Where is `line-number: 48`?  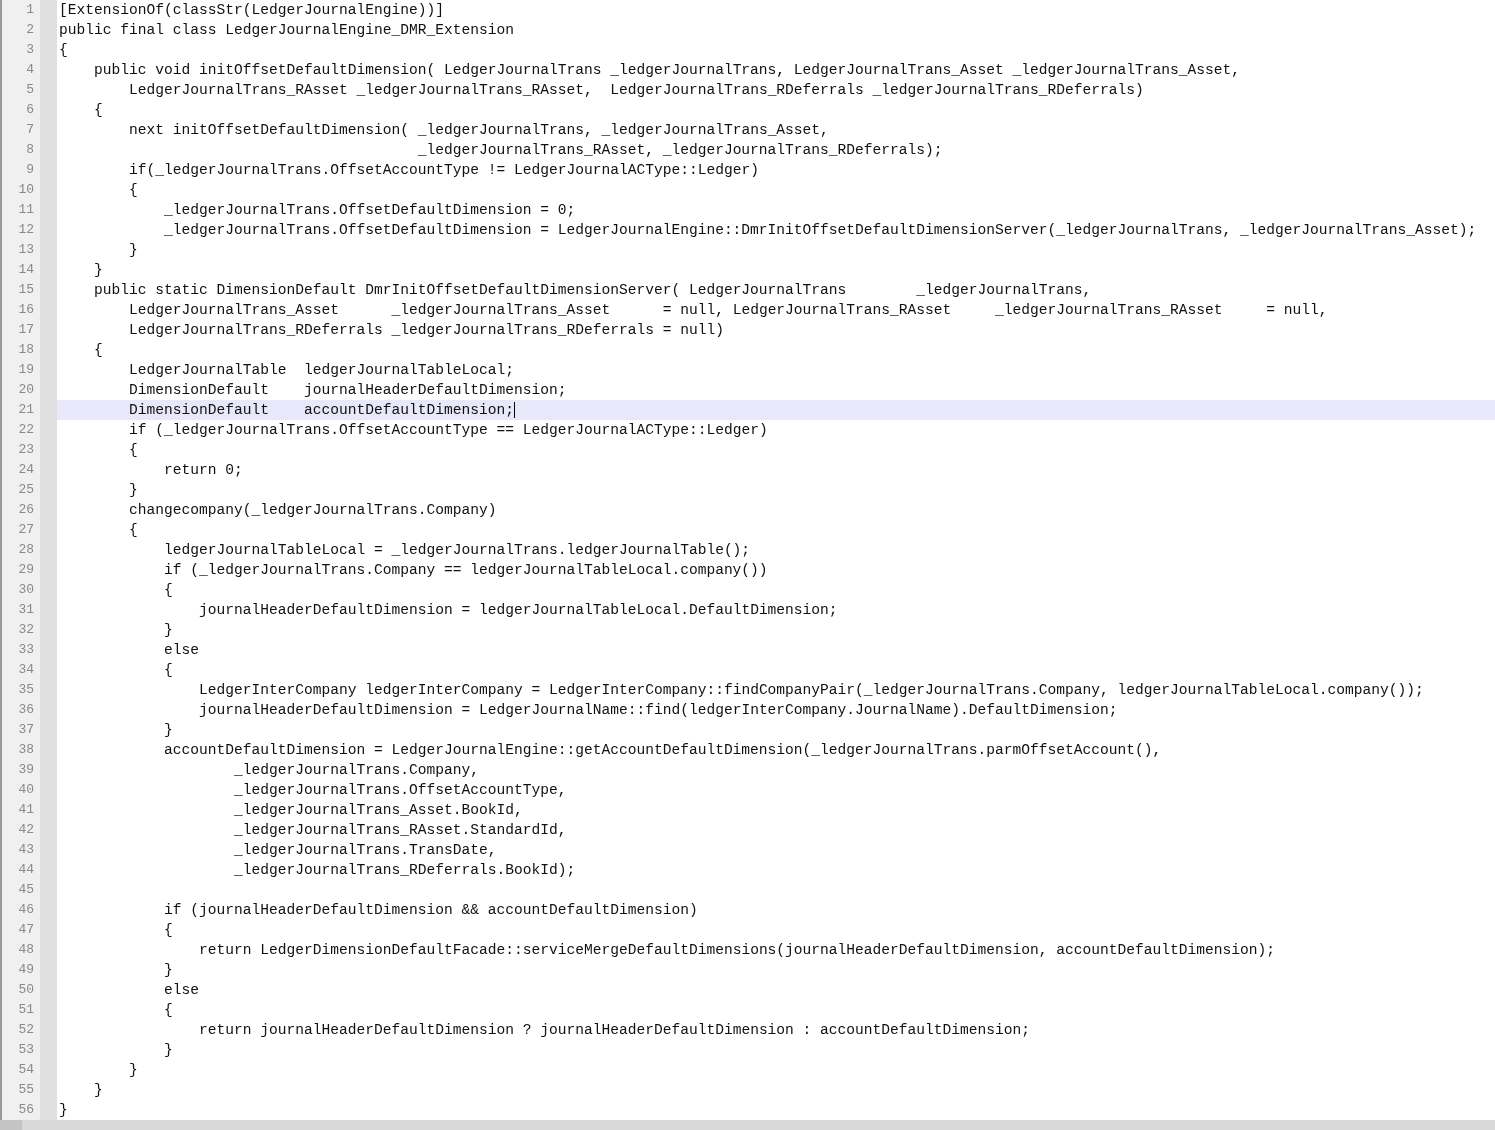 line-number: 48 is located at coordinates (26, 950).